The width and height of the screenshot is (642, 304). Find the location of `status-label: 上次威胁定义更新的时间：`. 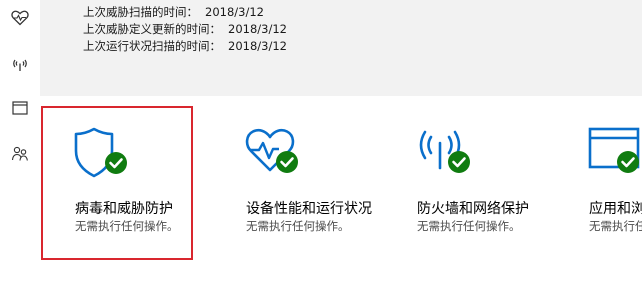

status-label: 上次威胁定义更新的时间： is located at coordinates (152, 29).